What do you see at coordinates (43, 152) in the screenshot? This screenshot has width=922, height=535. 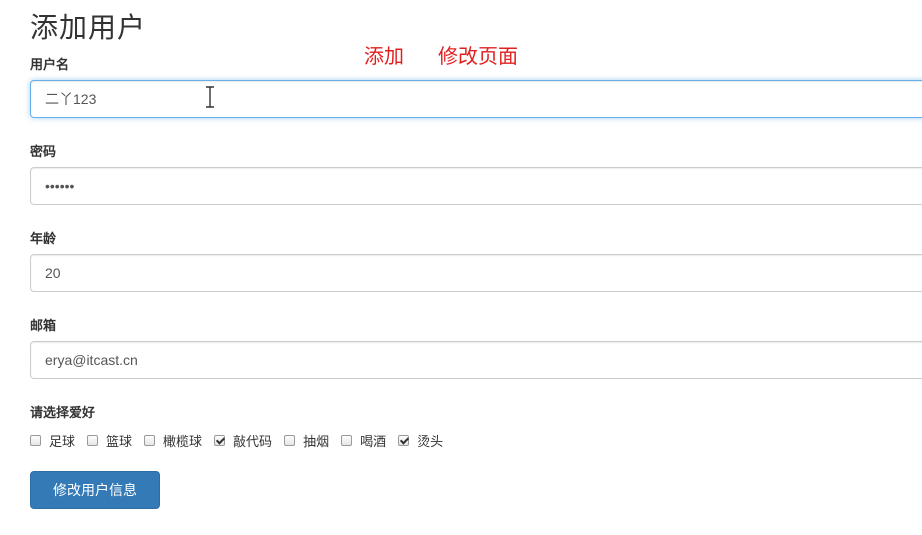 I see `password-label: 密码` at bounding box center [43, 152].